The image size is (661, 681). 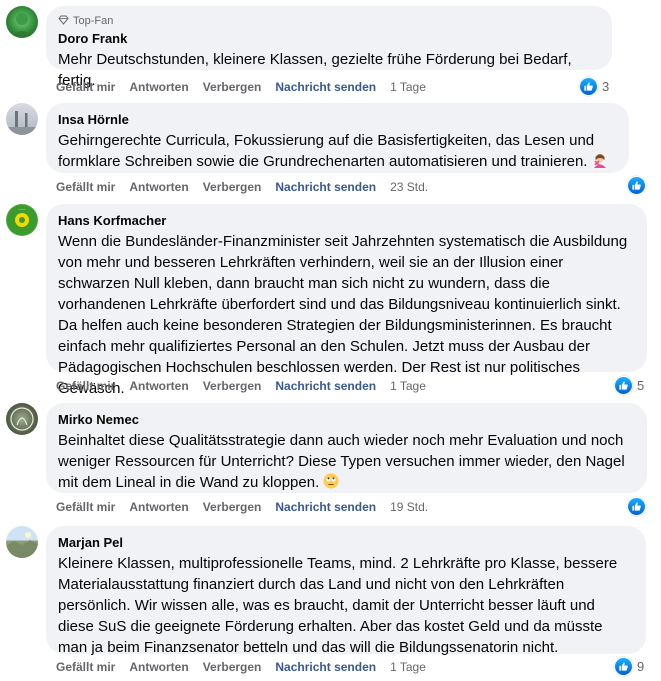 I want to click on reaction-count: 9, so click(x=629, y=666).